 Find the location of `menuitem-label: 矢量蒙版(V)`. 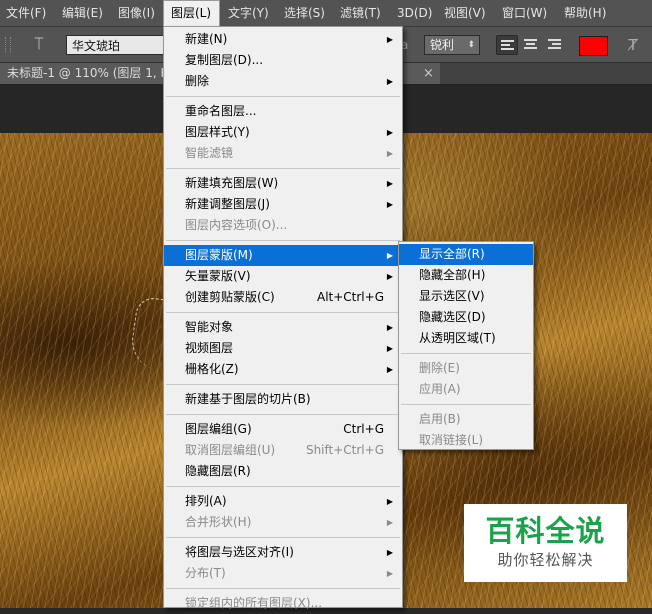

menuitem-label: 矢量蒙版(V) is located at coordinates (218, 276).